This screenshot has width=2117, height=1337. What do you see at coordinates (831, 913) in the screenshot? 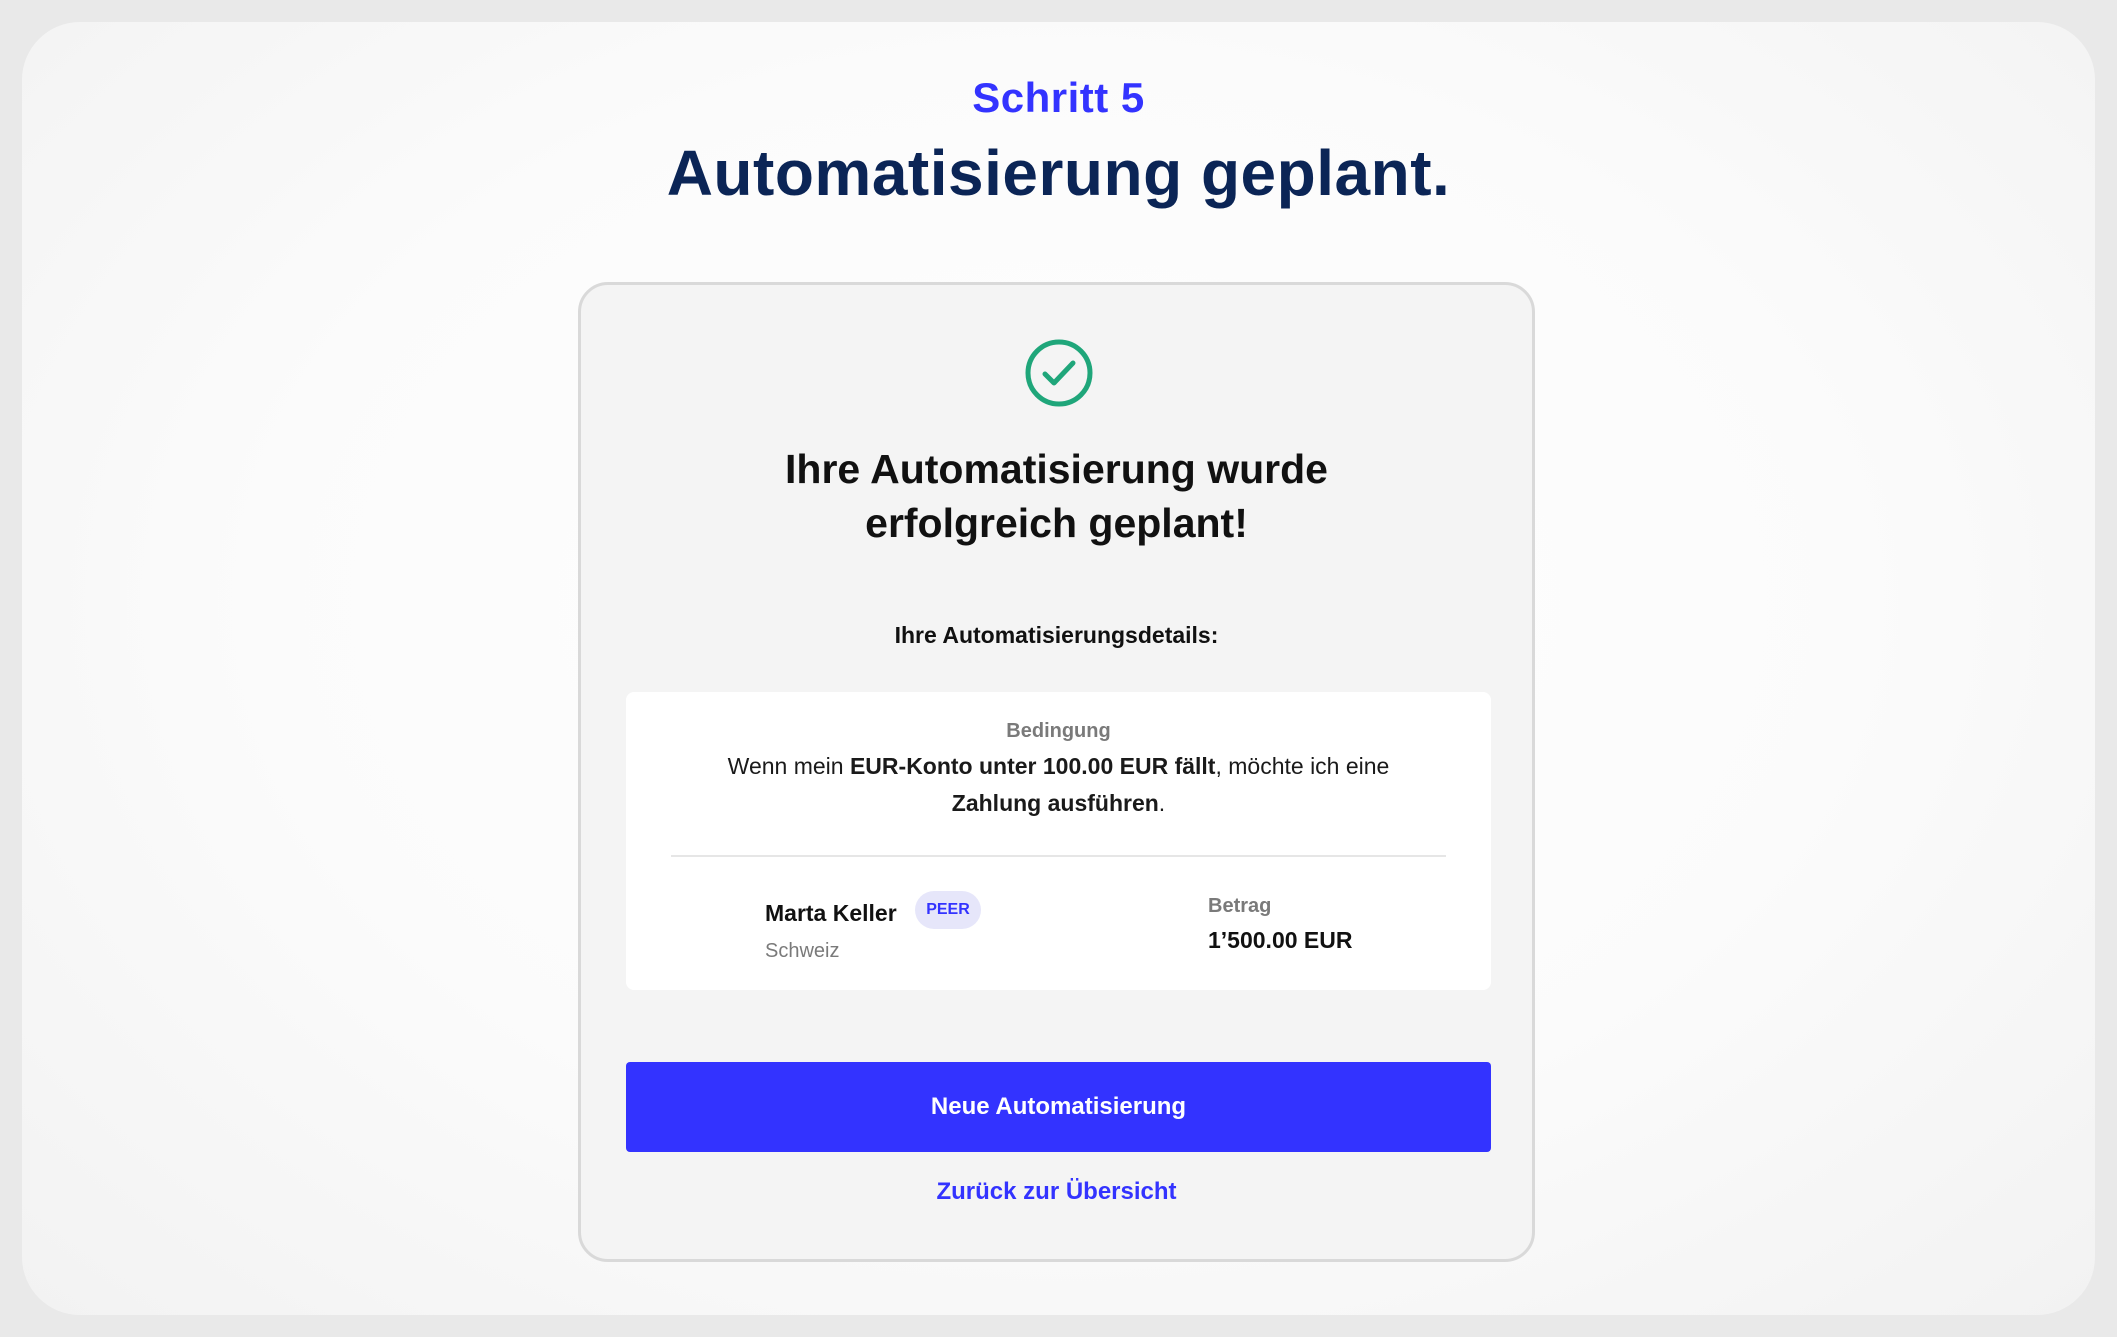
I see `recipient-name: Marta Keller` at bounding box center [831, 913].